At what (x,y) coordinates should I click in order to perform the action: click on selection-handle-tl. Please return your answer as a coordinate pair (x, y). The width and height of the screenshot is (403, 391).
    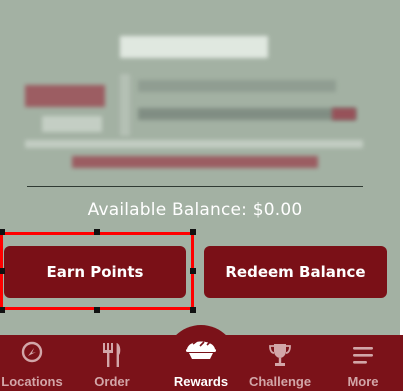
    Looking at the image, I should click on (2, 232).